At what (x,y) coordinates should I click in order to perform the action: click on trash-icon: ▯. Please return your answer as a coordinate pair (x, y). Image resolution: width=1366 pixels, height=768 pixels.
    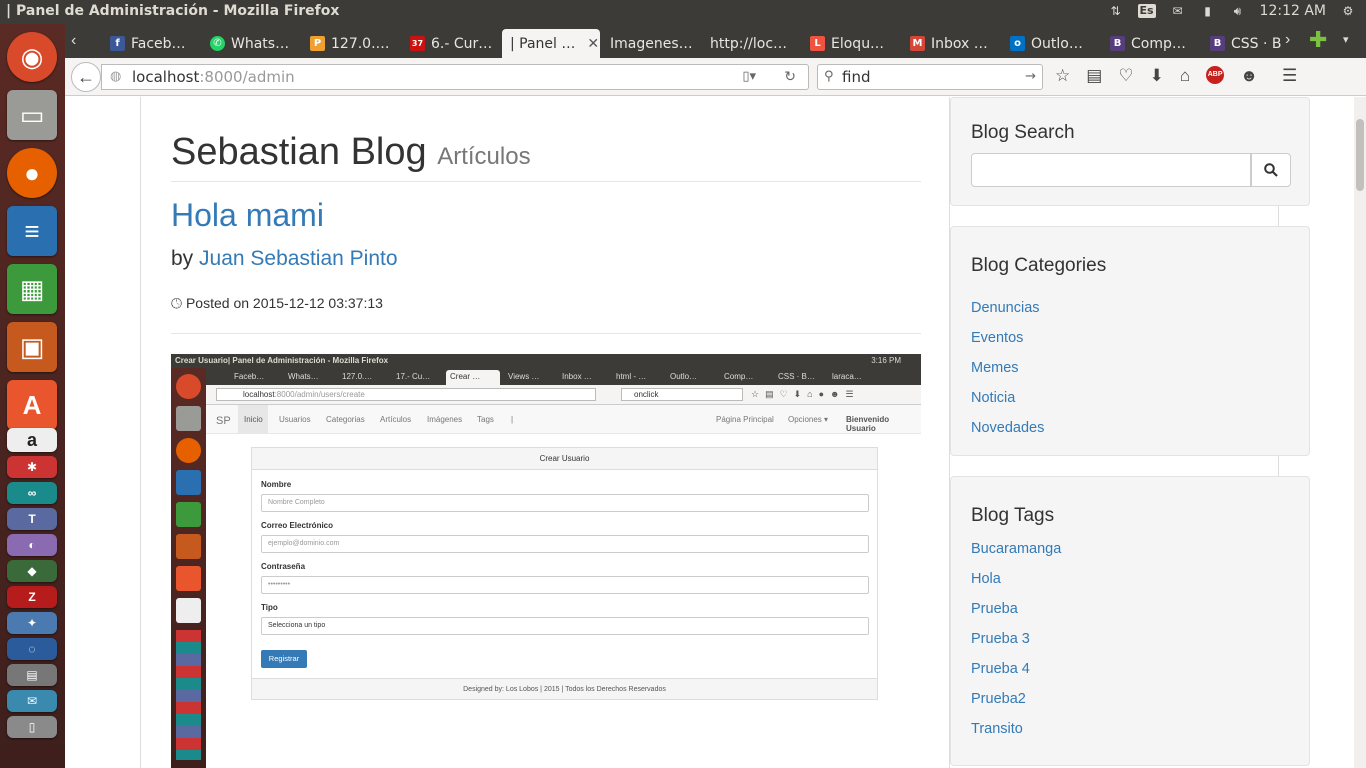
    Looking at the image, I should click on (32, 727).